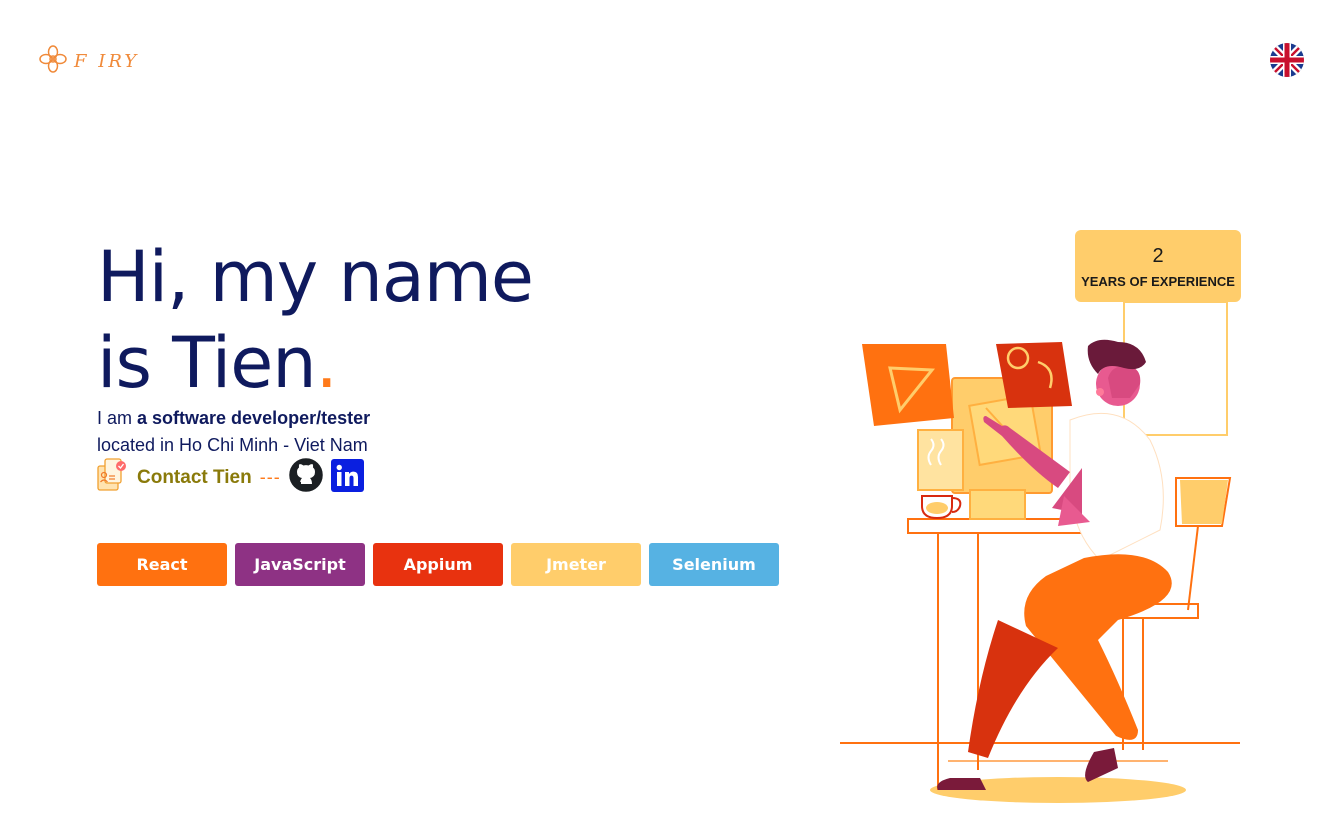 Image resolution: width=1337 pixels, height=829 pixels. What do you see at coordinates (117, 418) in the screenshot?
I see `intro-prefix: I am` at bounding box center [117, 418].